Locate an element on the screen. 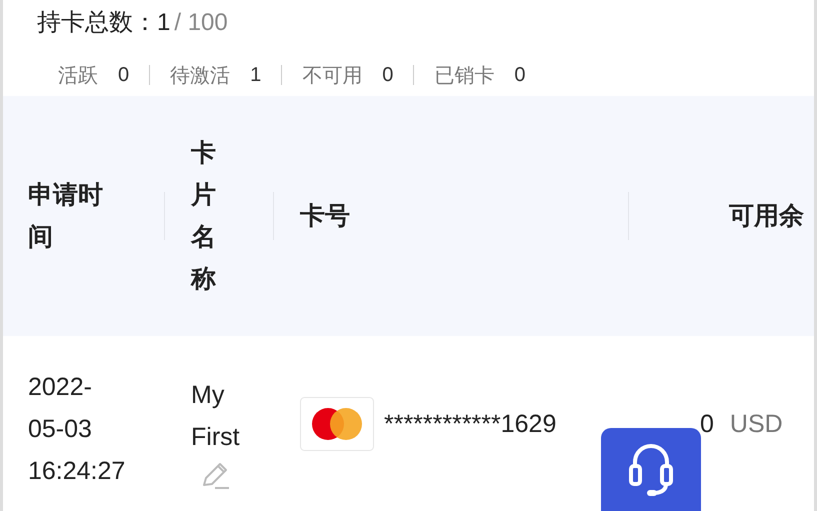 The height and width of the screenshot is (511, 817). status-count: 1 is located at coordinates (256, 75).